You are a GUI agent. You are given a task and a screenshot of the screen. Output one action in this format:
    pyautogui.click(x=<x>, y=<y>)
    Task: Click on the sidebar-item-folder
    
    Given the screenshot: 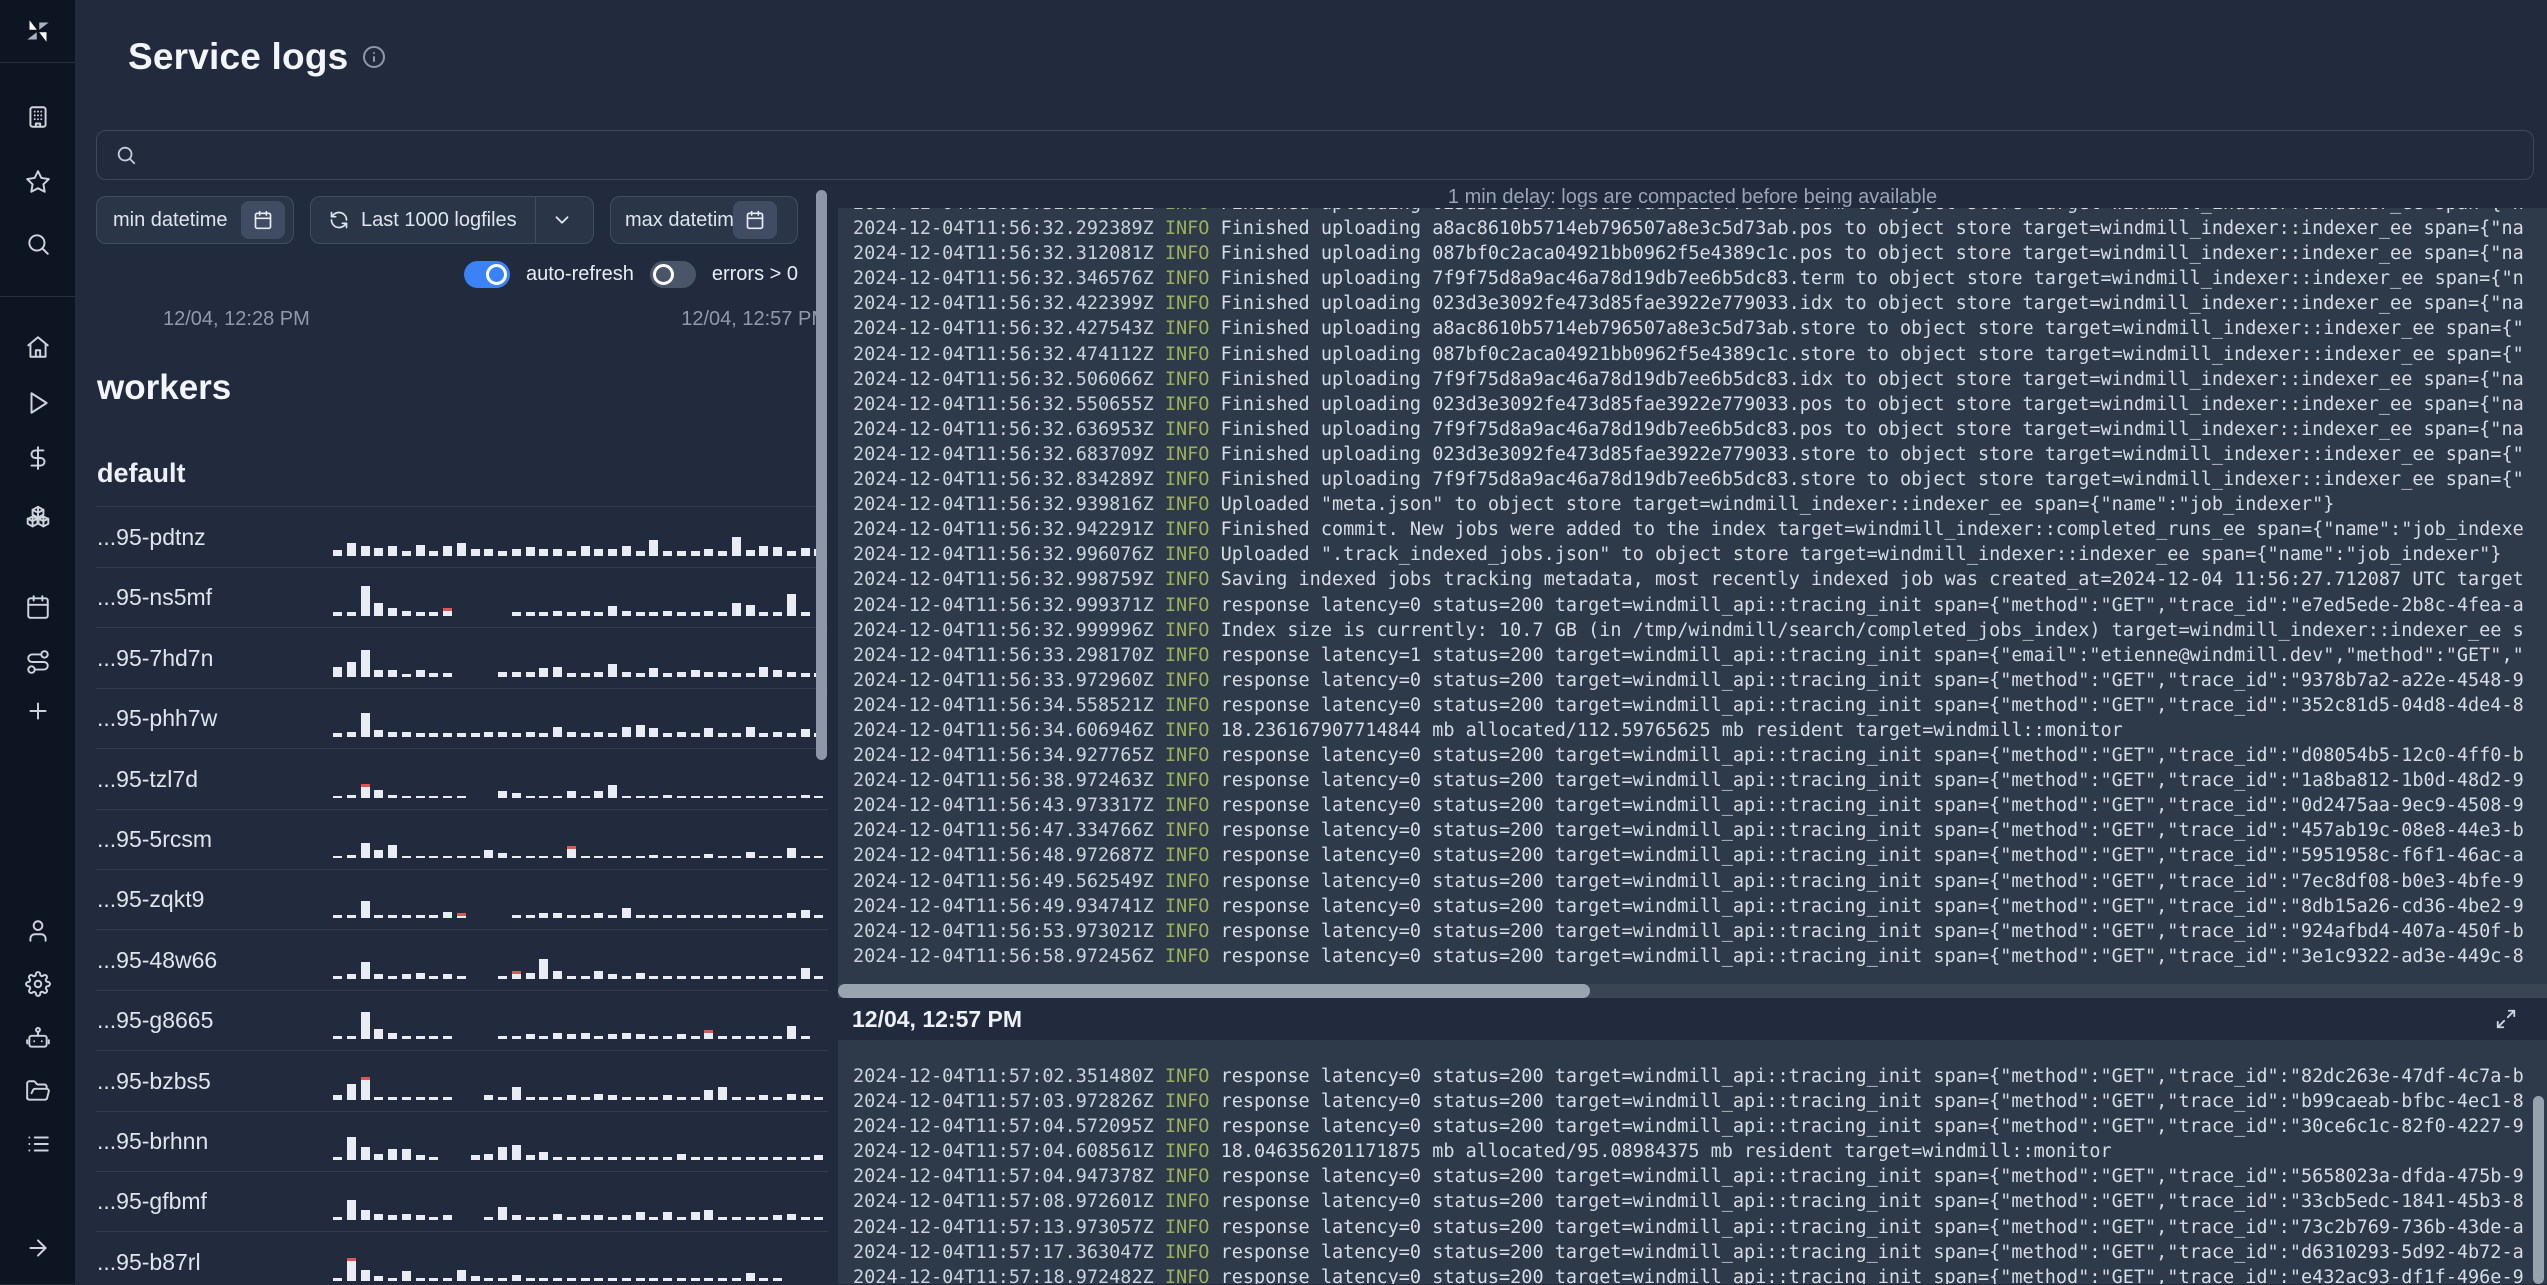 What is the action you would take?
    pyautogui.click(x=37, y=1091)
    